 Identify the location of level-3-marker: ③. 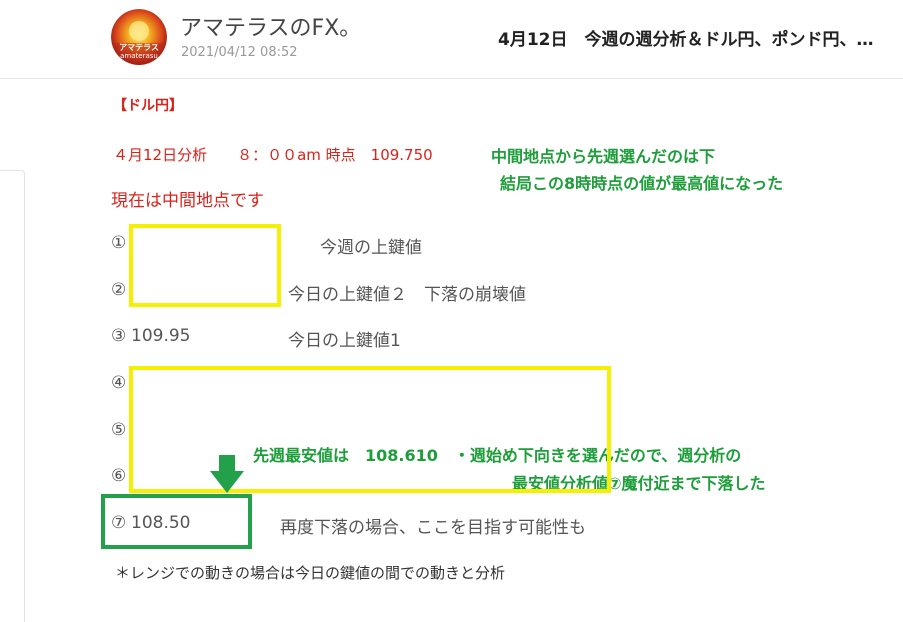
(119, 336).